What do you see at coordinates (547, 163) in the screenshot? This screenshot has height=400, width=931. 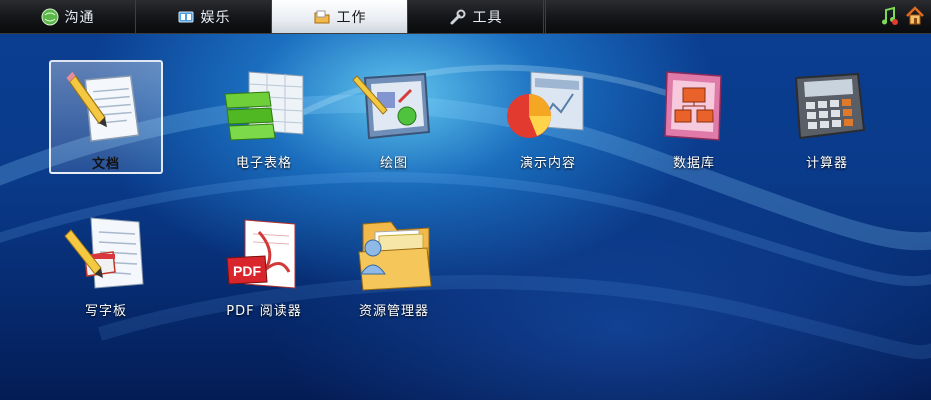 I see `app-label: 演示内容` at bounding box center [547, 163].